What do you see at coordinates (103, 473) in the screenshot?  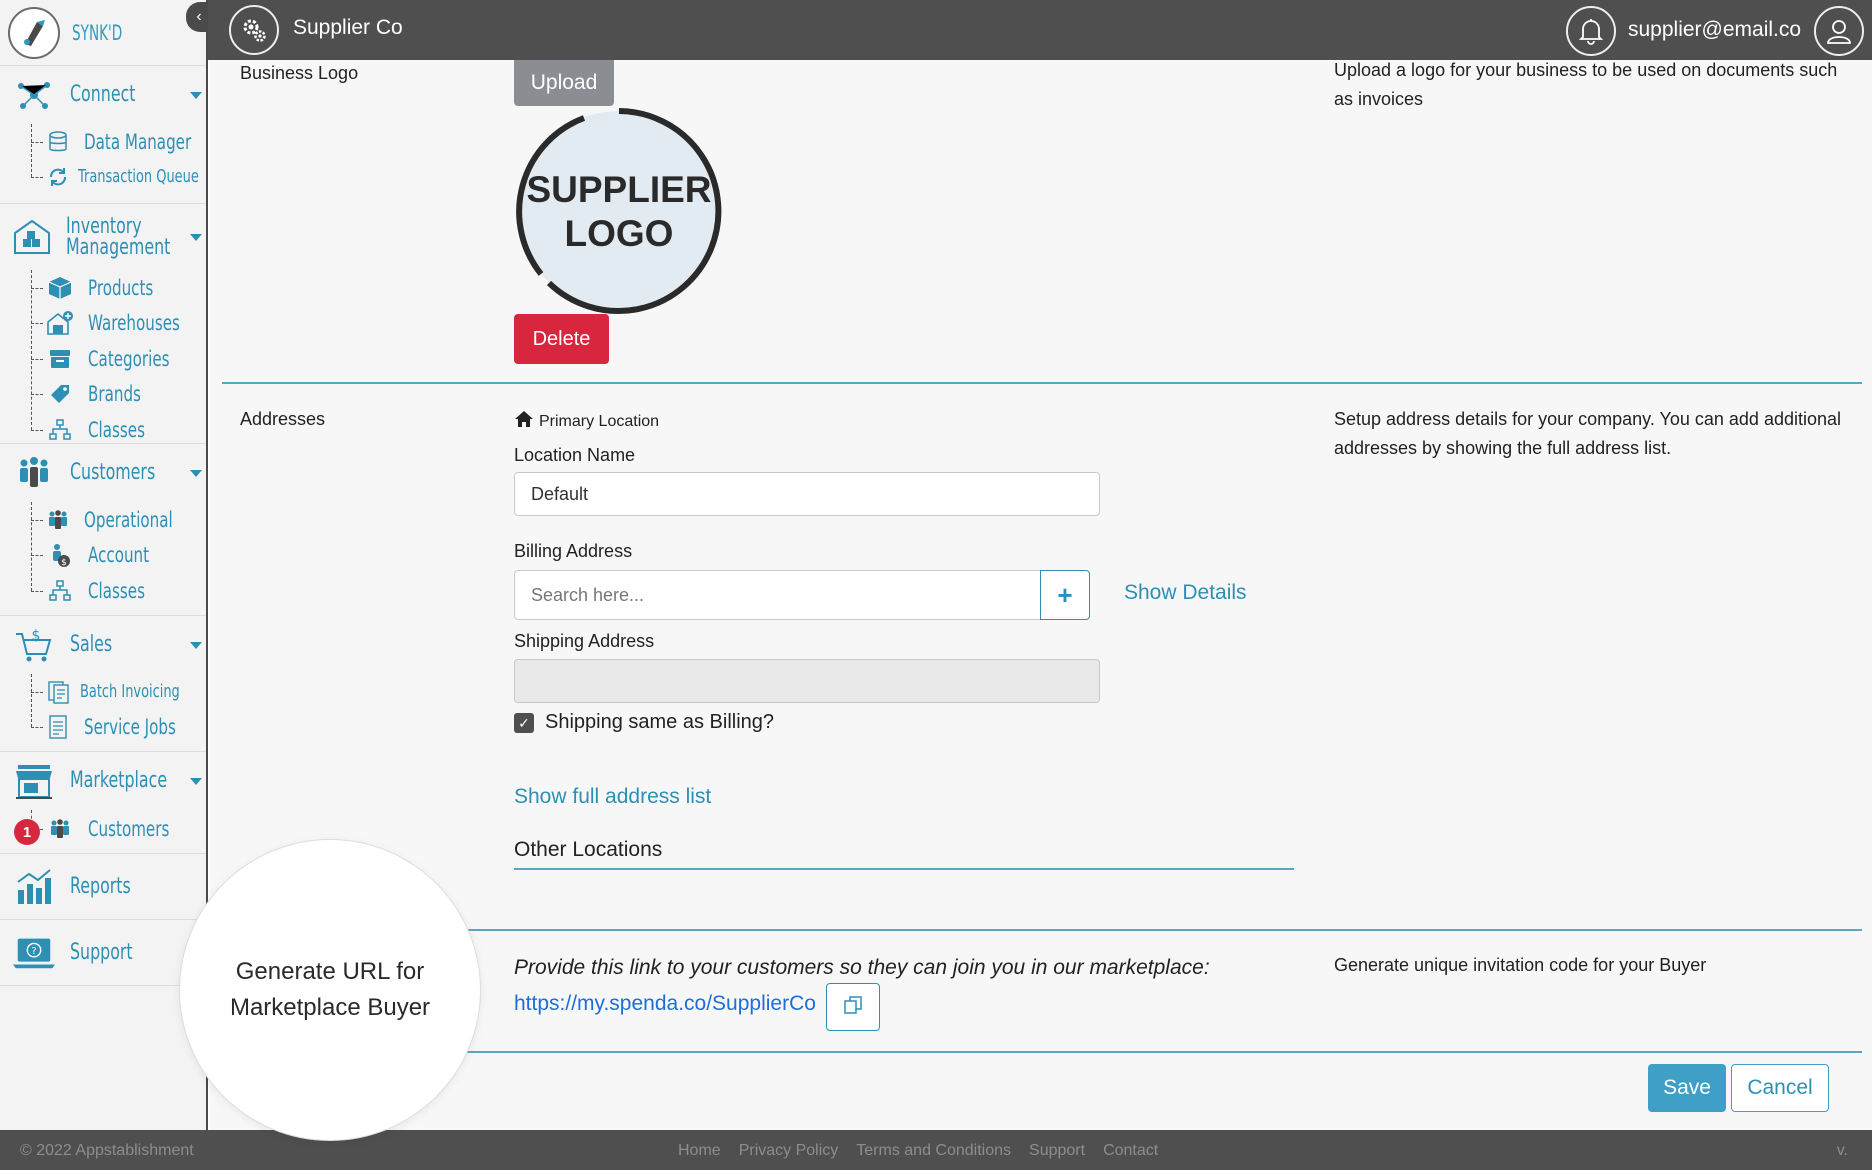 I see `sidebar-item-customers: Customers` at bounding box center [103, 473].